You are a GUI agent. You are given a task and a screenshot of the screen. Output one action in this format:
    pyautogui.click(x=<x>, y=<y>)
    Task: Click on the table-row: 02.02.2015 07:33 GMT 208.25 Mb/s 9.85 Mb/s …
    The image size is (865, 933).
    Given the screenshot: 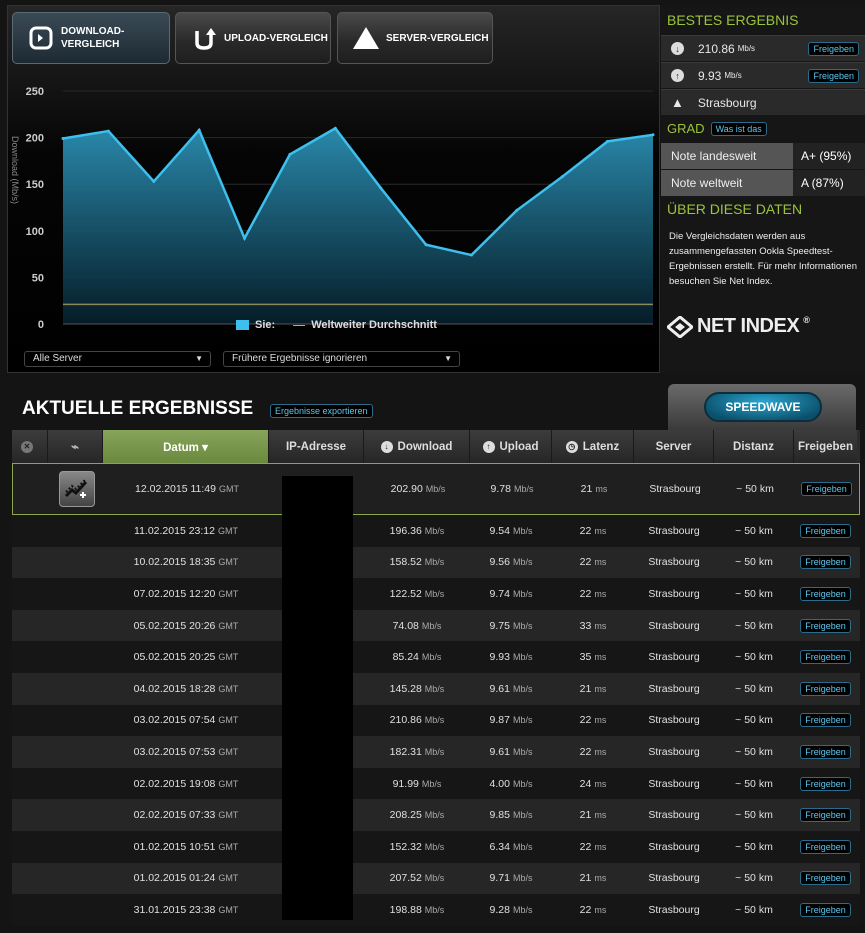 What is the action you would take?
    pyautogui.click(x=436, y=815)
    